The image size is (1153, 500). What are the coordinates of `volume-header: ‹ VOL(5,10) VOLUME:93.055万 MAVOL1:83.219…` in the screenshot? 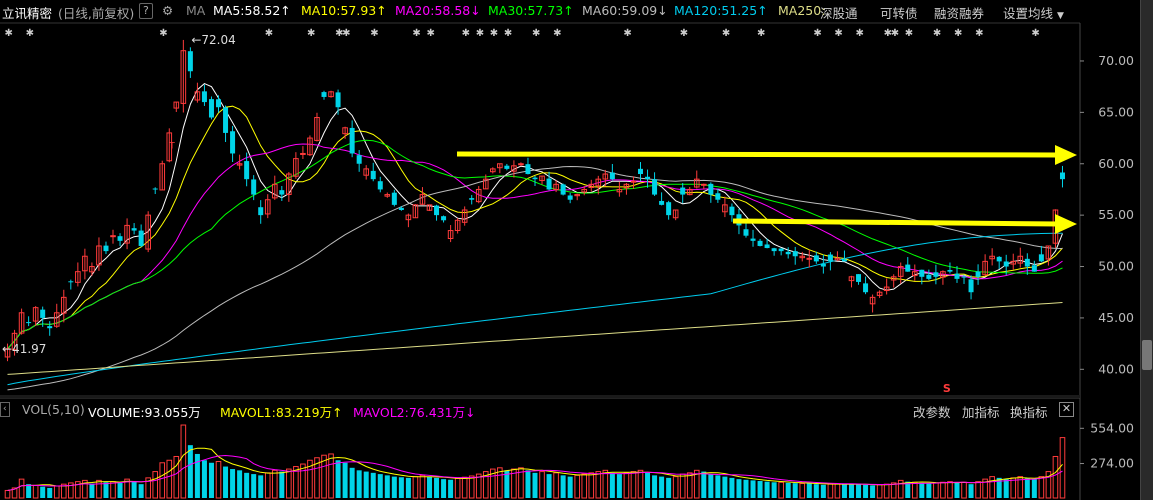 It's located at (540, 410).